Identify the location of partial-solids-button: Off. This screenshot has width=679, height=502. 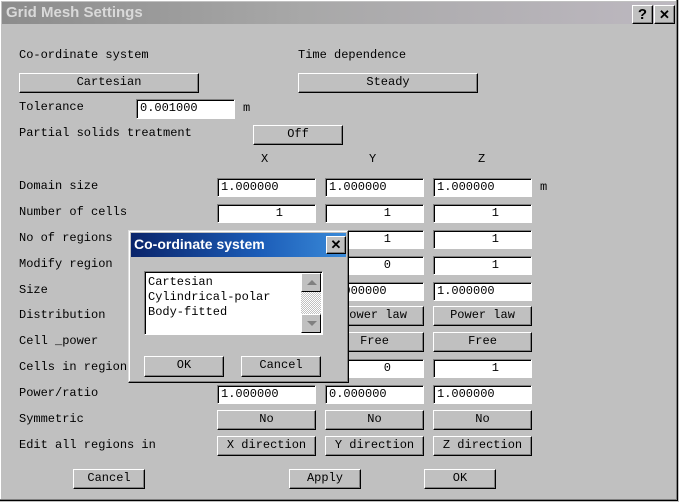
(298, 135).